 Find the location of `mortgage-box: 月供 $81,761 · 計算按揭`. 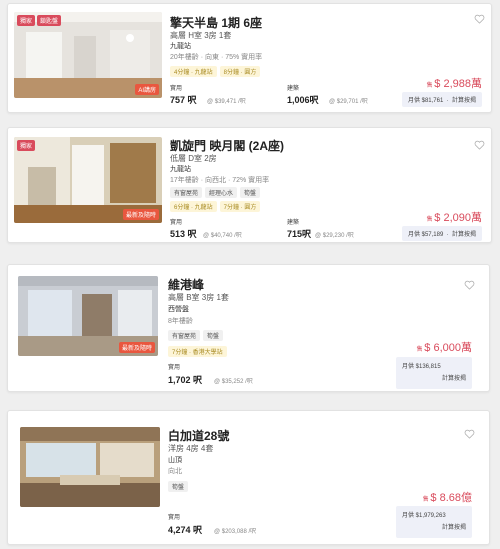

mortgage-box: 月供 $81,761 · 計算按揭 is located at coordinates (441, 99).